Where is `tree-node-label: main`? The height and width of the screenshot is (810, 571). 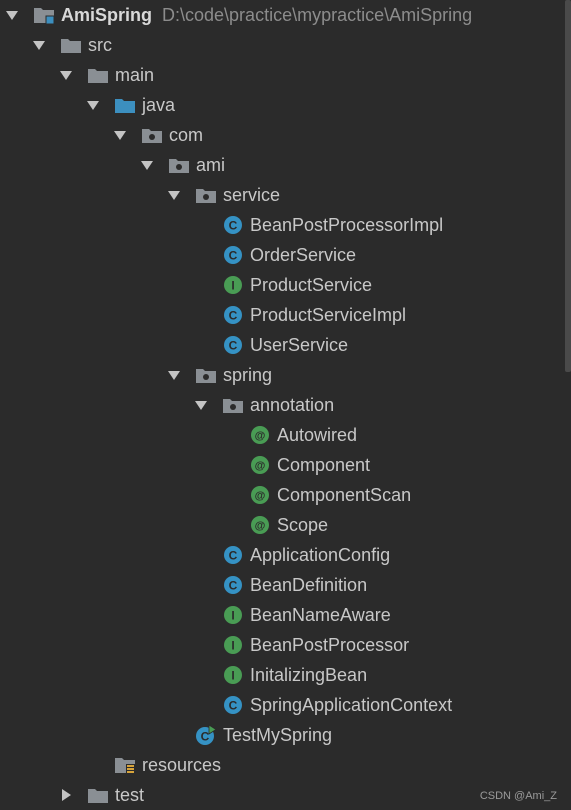
tree-node-label: main is located at coordinates (135, 75).